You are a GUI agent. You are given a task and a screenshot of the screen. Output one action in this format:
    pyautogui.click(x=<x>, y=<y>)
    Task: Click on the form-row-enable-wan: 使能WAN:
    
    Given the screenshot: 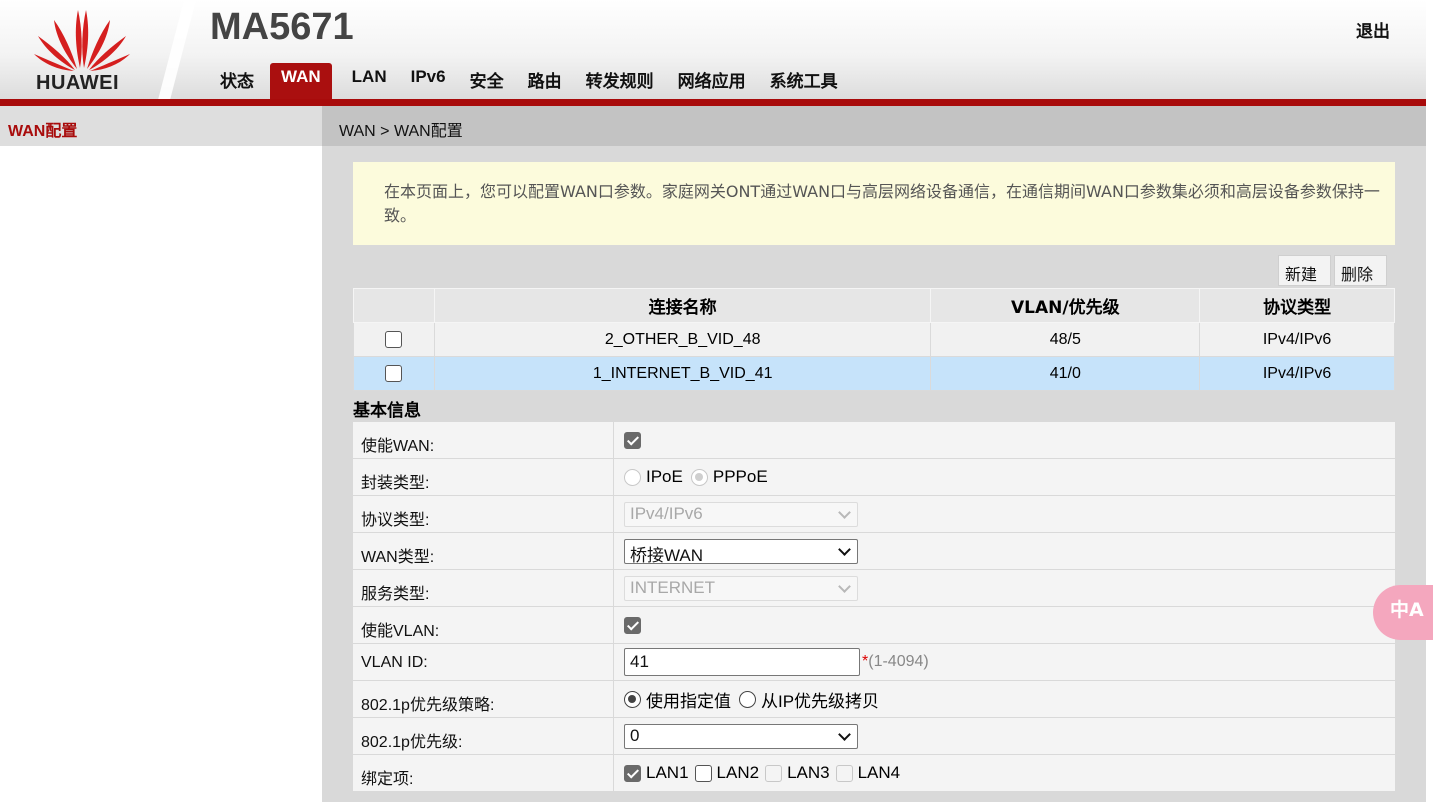 What is the action you would take?
    pyautogui.click(x=874, y=440)
    